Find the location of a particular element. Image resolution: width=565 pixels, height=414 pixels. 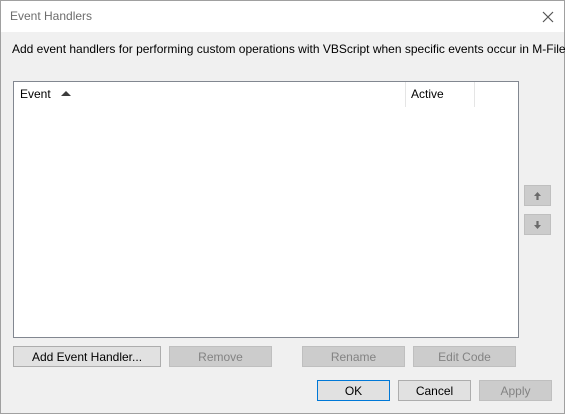

move-up-button is located at coordinates (537, 195).